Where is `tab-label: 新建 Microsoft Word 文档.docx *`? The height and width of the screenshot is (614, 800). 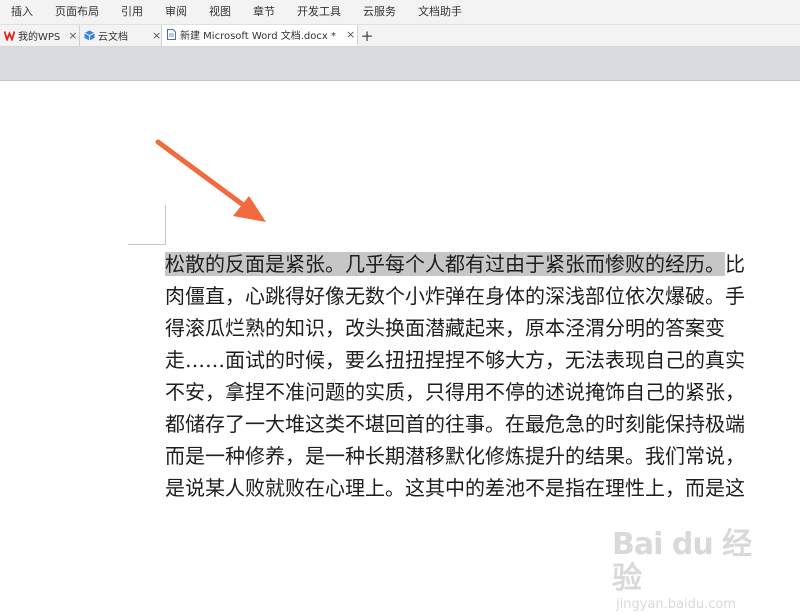
tab-label: 新建 Microsoft Word 文档.docx * is located at coordinates (258, 36).